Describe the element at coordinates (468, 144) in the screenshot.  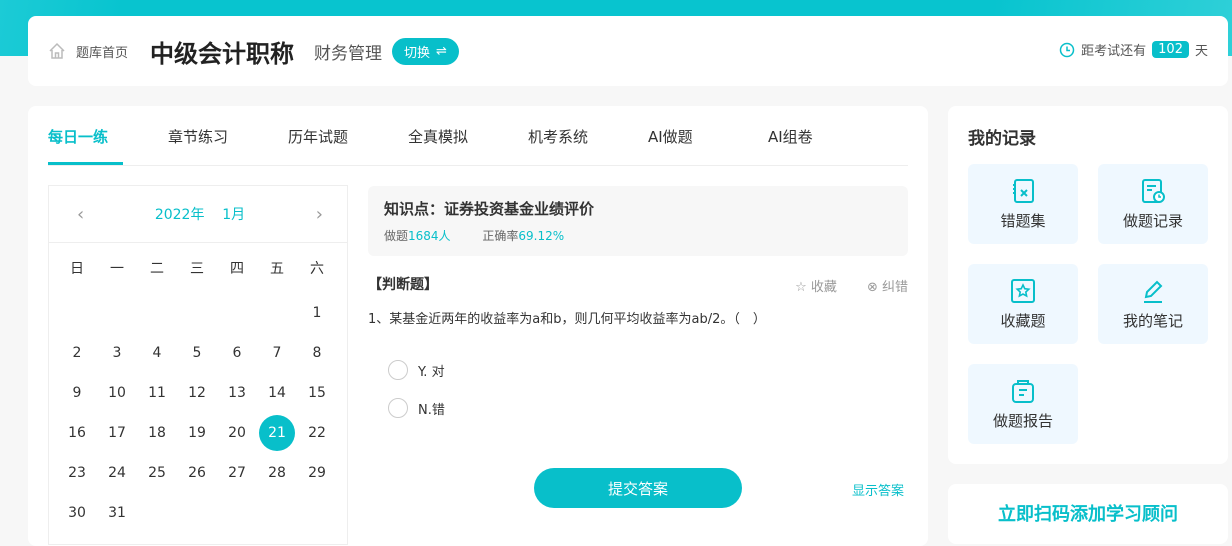
I see `tab-mock: 全真模拟` at that location.